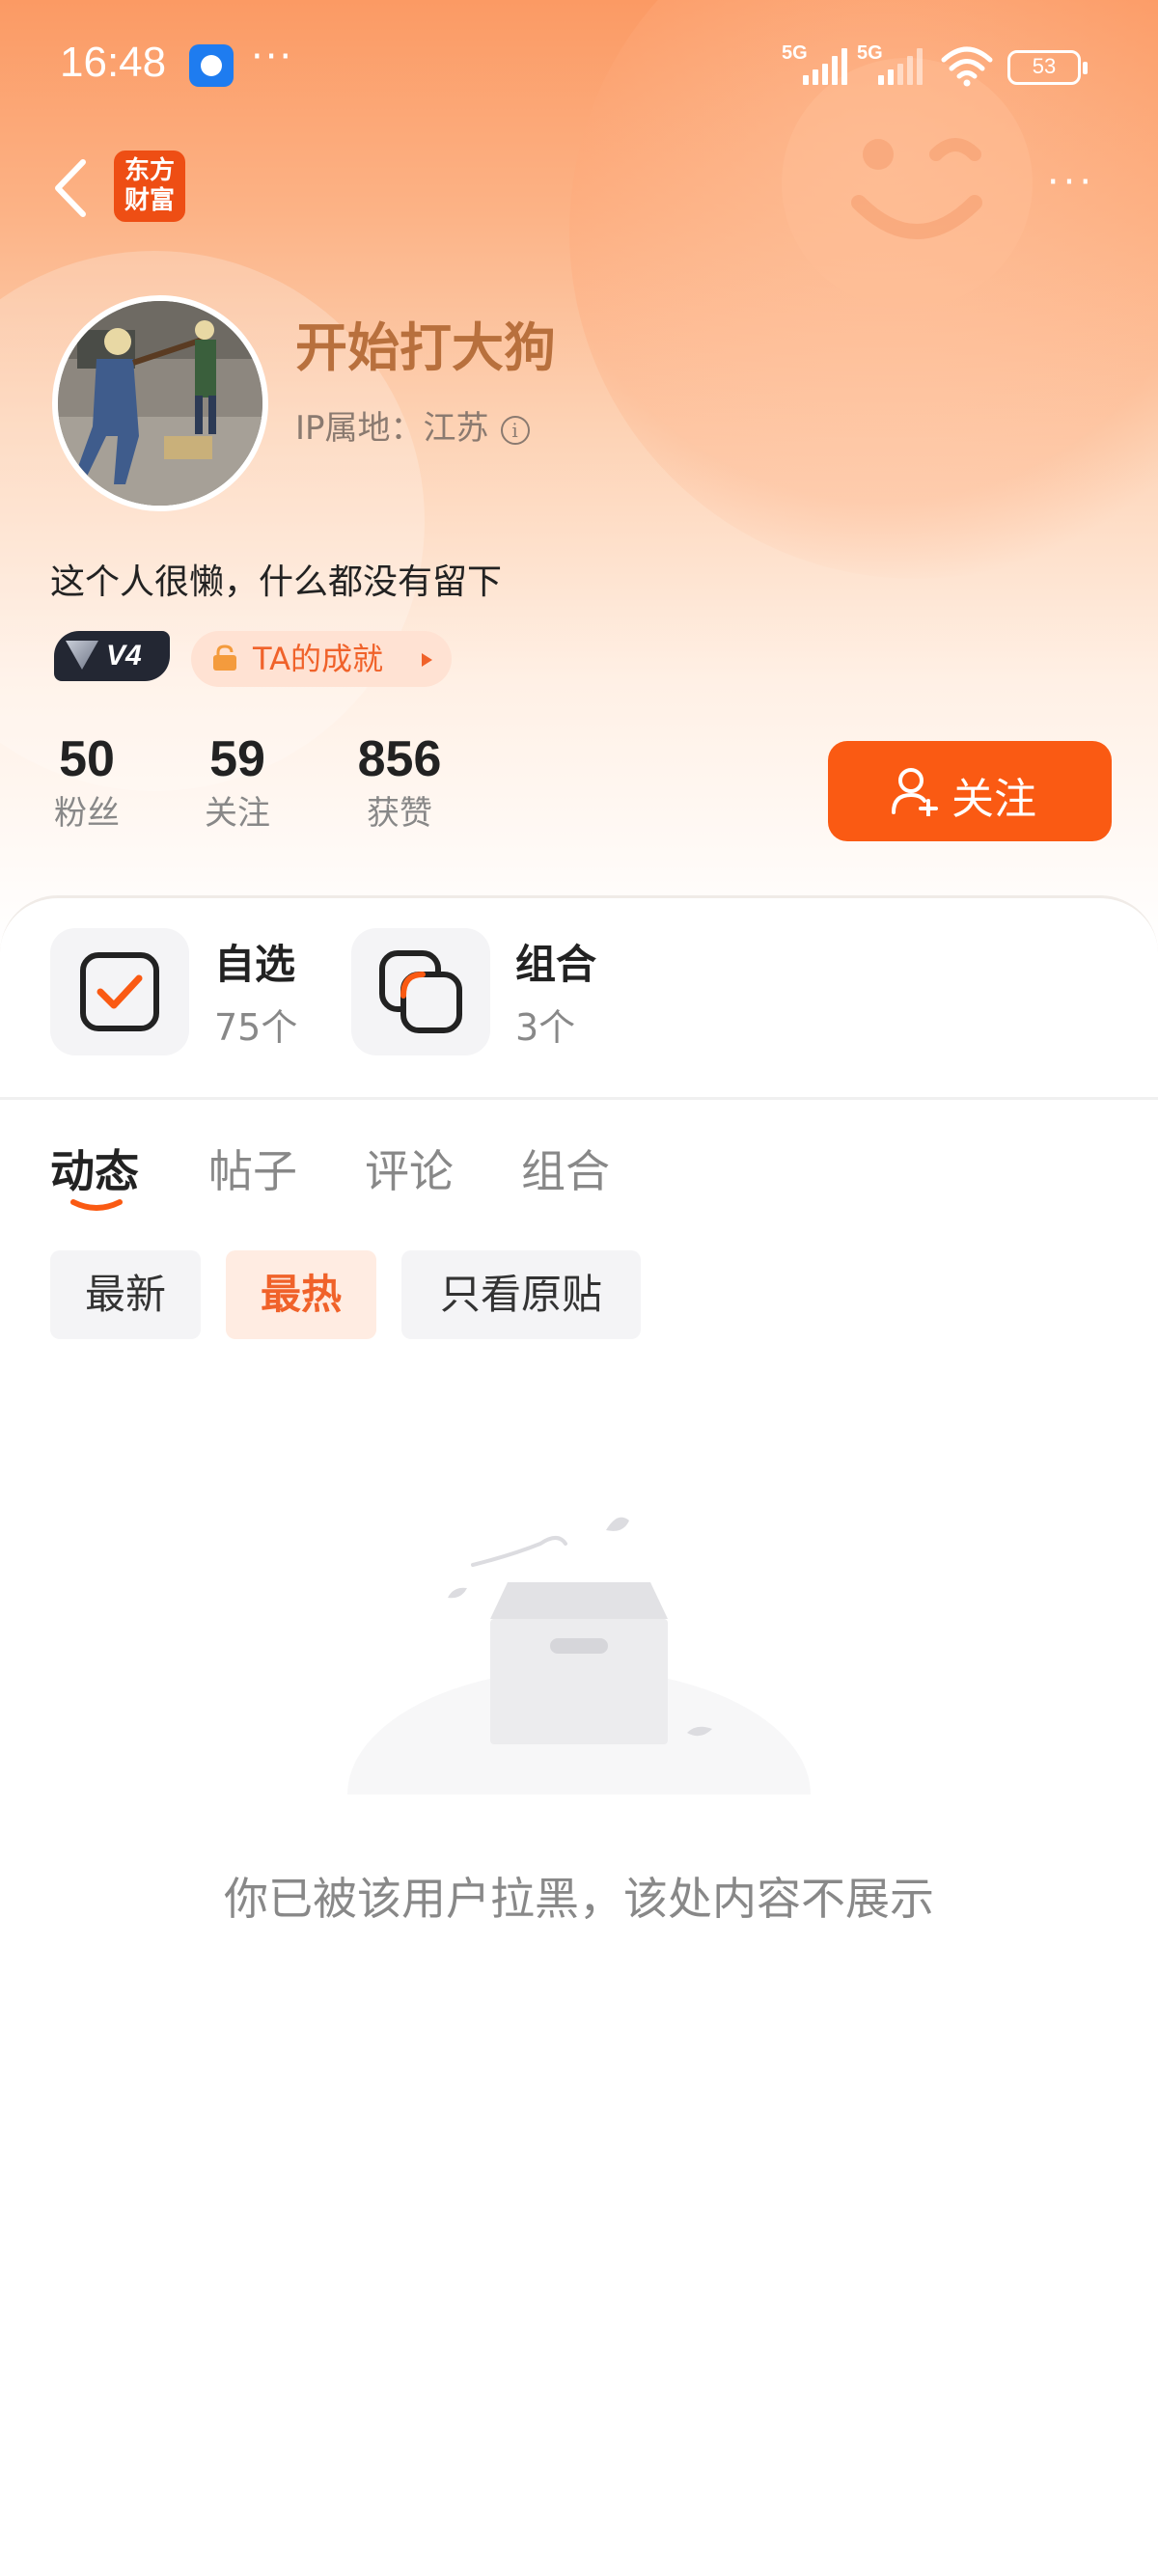 This screenshot has height=2576, width=1158. What do you see at coordinates (427, 660) in the screenshot?
I see `chevron-right-icon` at bounding box center [427, 660].